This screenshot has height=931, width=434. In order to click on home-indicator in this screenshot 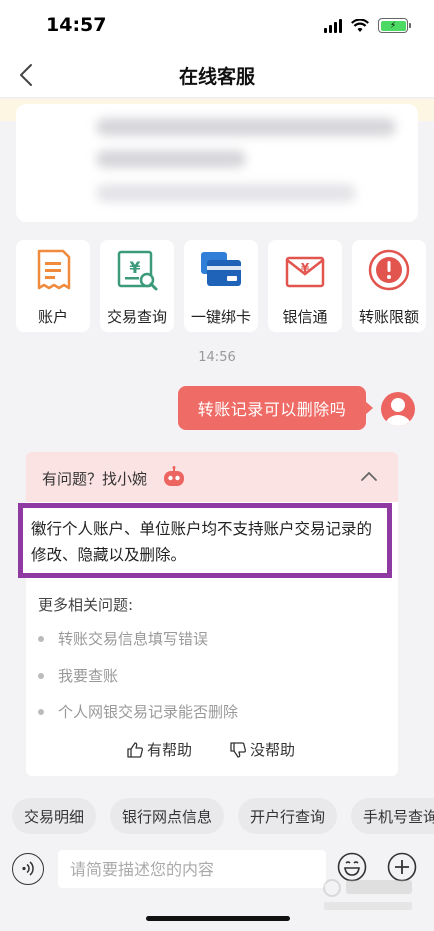, I will do `click(218, 918)`.